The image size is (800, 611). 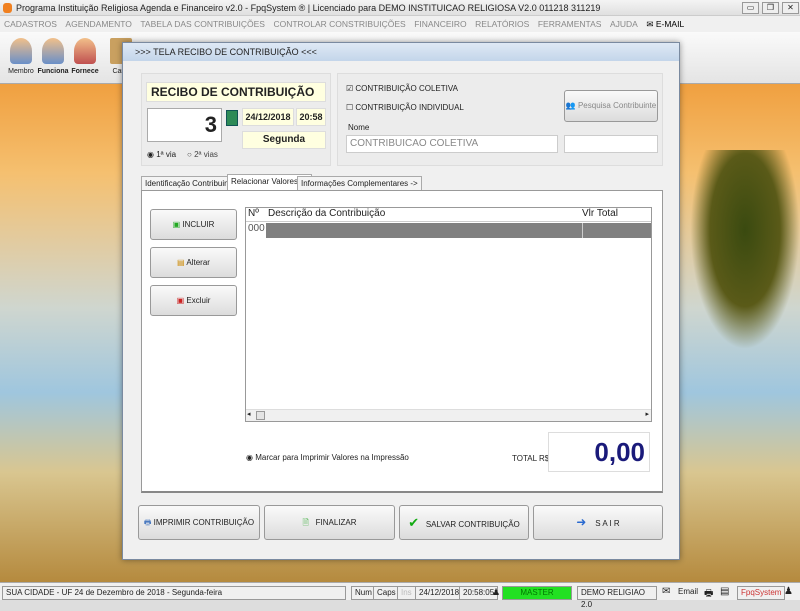 I want to click on toolbar-label: Funciona, so click(x=53, y=71).